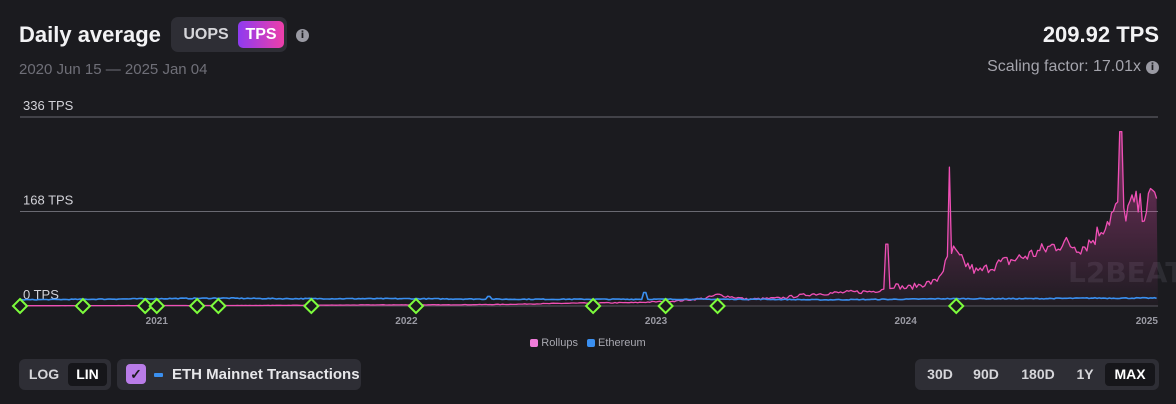 The width and height of the screenshot is (1176, 404). I want to click on time-range-selector: 30D 90D 180D 1Y MAX, so click(1037, 374).